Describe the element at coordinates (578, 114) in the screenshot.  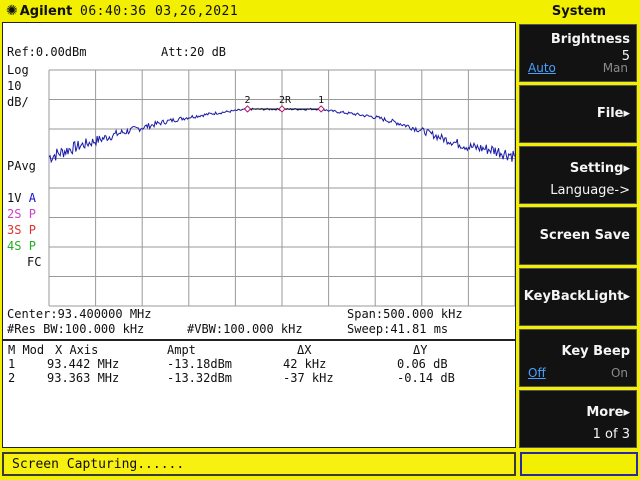
I see `file-softkey: File▸` at that location.